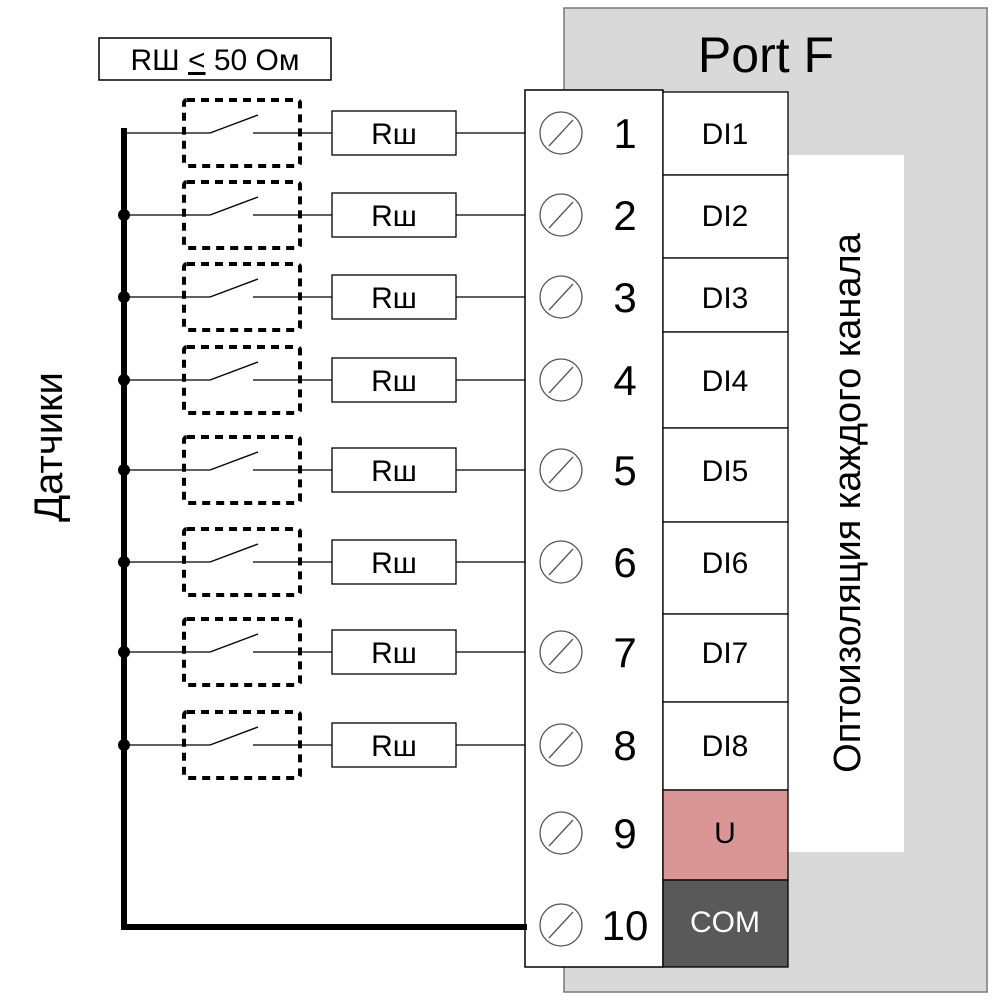  Describe the element at coordinates (725, 216) in the screenshot. I see `input-label: DI2` at that location.